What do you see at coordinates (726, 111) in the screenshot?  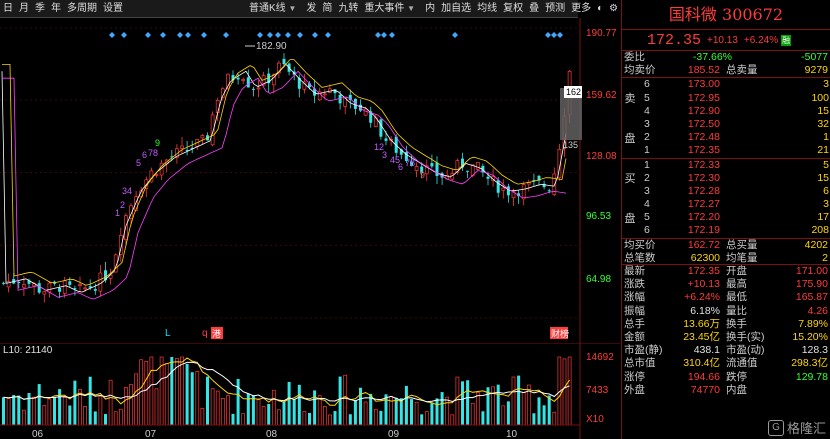 I see `ask-row: 4 172.90 15` at bounding box center [726, 111].